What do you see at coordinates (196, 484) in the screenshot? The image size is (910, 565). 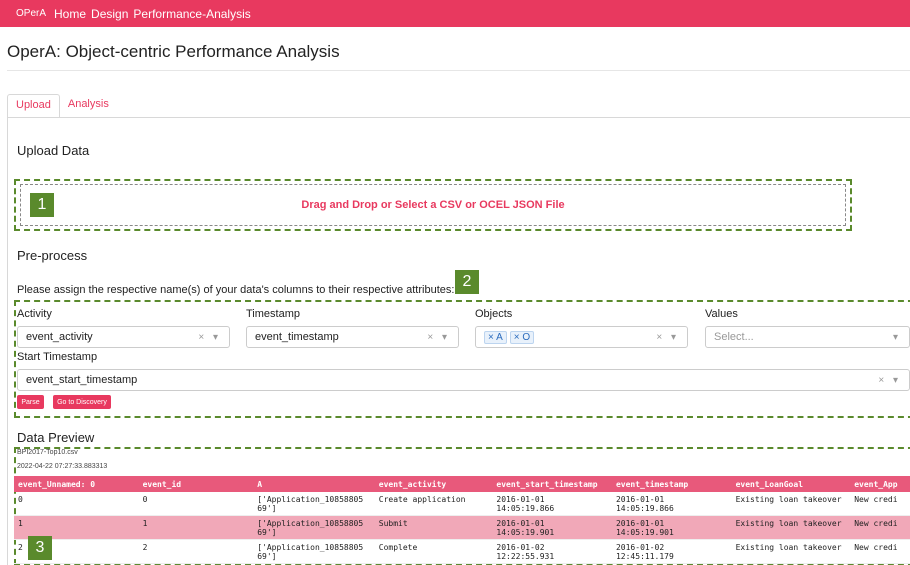 I see `column-header: event_id` at bounding box center [196, 484].